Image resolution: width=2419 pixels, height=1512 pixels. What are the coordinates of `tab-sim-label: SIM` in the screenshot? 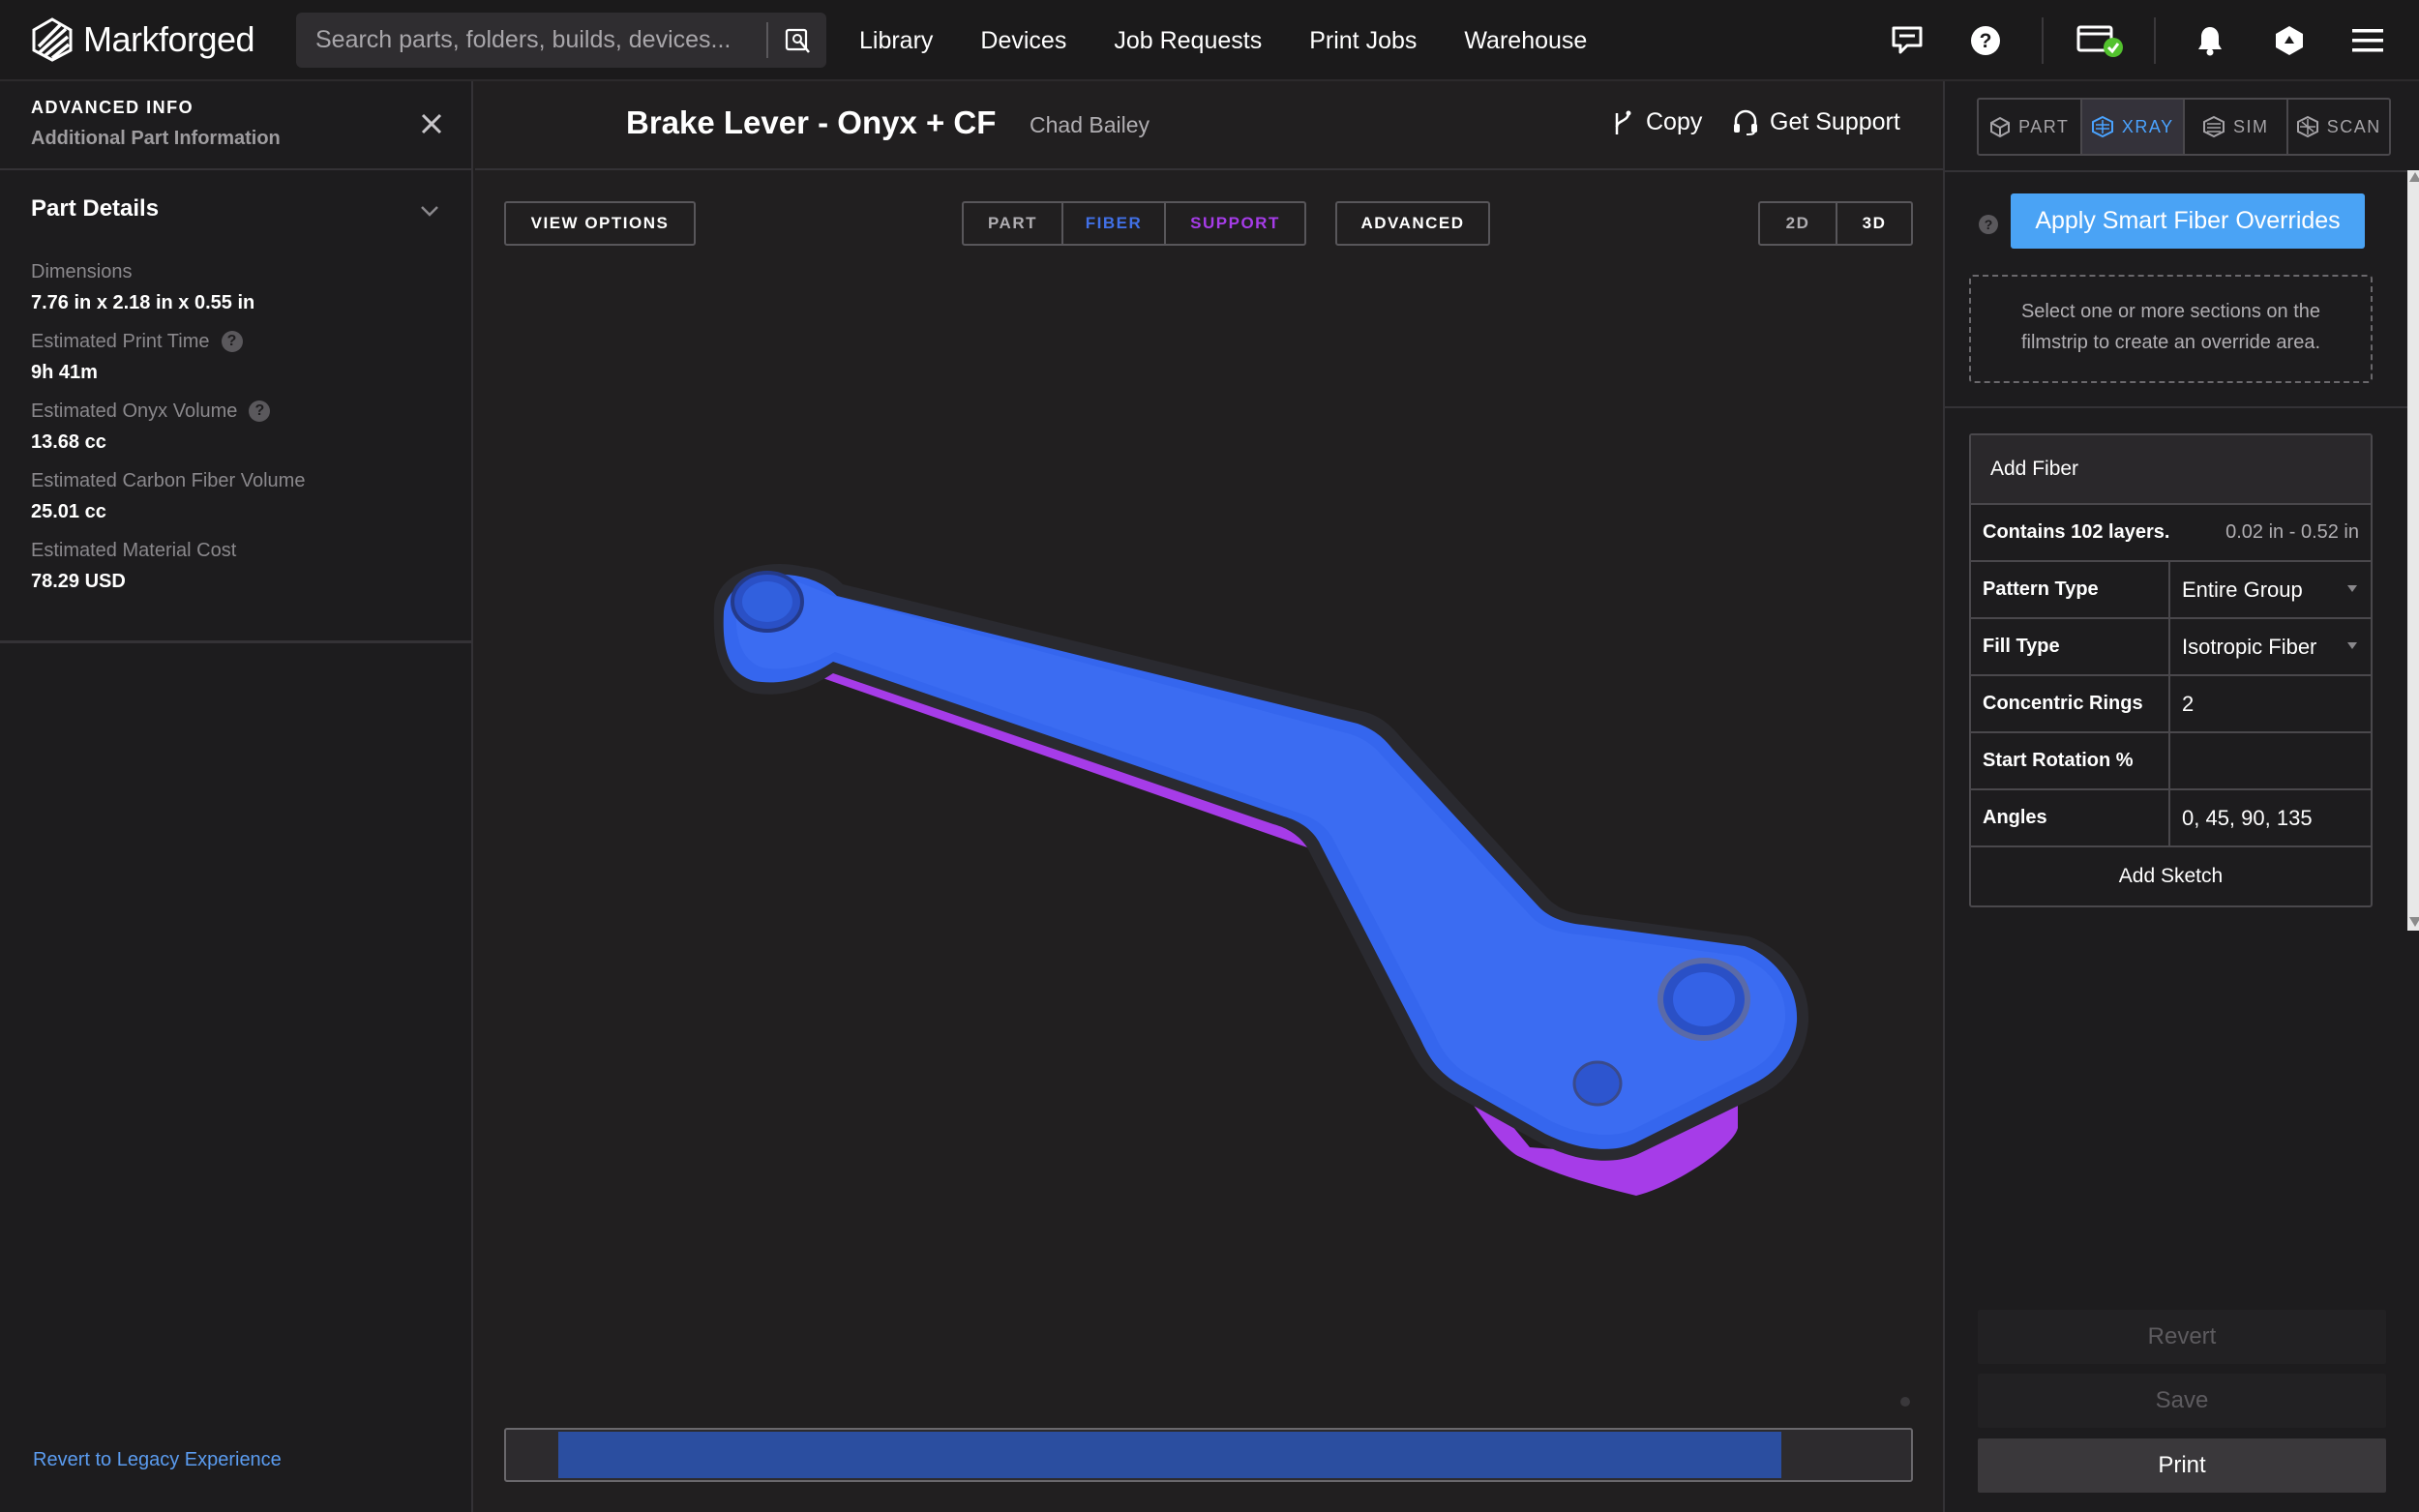 It's located at (2250, 126).